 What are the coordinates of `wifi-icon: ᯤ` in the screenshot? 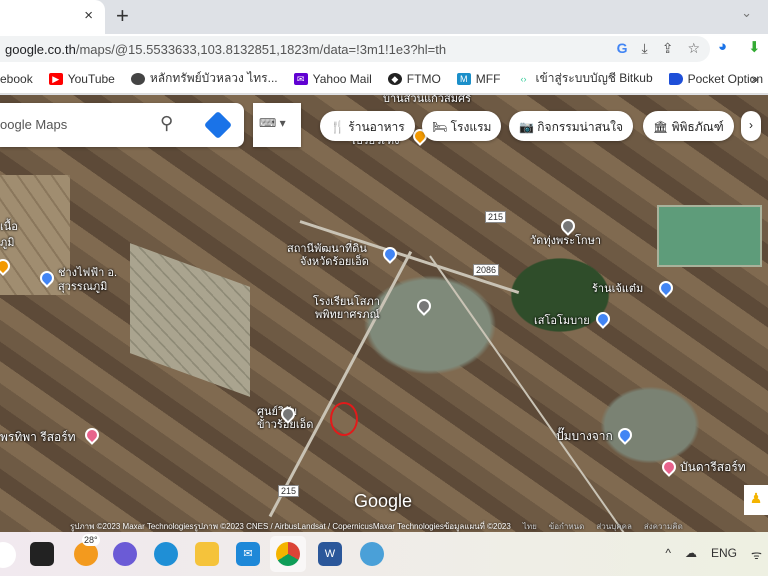 It's located at (756, 554).